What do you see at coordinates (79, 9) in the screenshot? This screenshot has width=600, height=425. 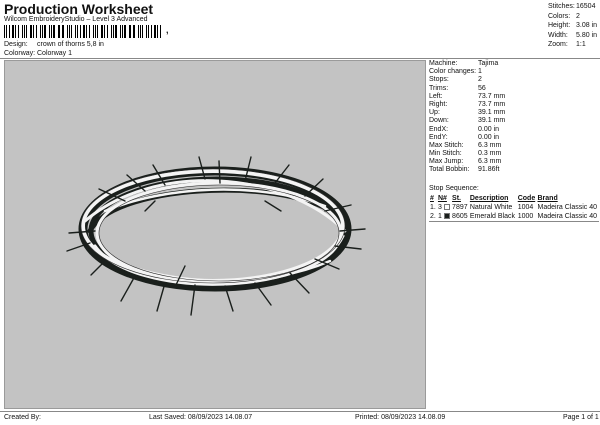 I see `worksheet-title: Production Worksheet` at bounding box center [79, 9].